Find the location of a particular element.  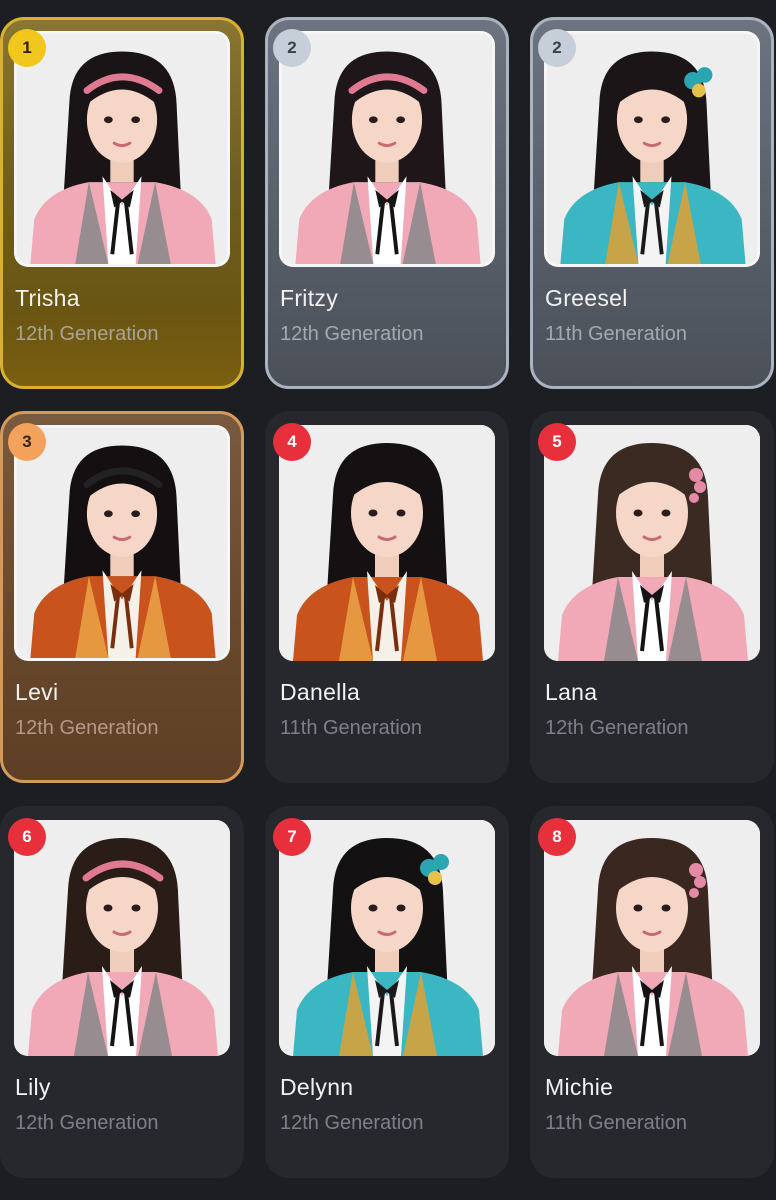

member-card: 4 Danella 11th Generation is located at coordinates (387, 597).